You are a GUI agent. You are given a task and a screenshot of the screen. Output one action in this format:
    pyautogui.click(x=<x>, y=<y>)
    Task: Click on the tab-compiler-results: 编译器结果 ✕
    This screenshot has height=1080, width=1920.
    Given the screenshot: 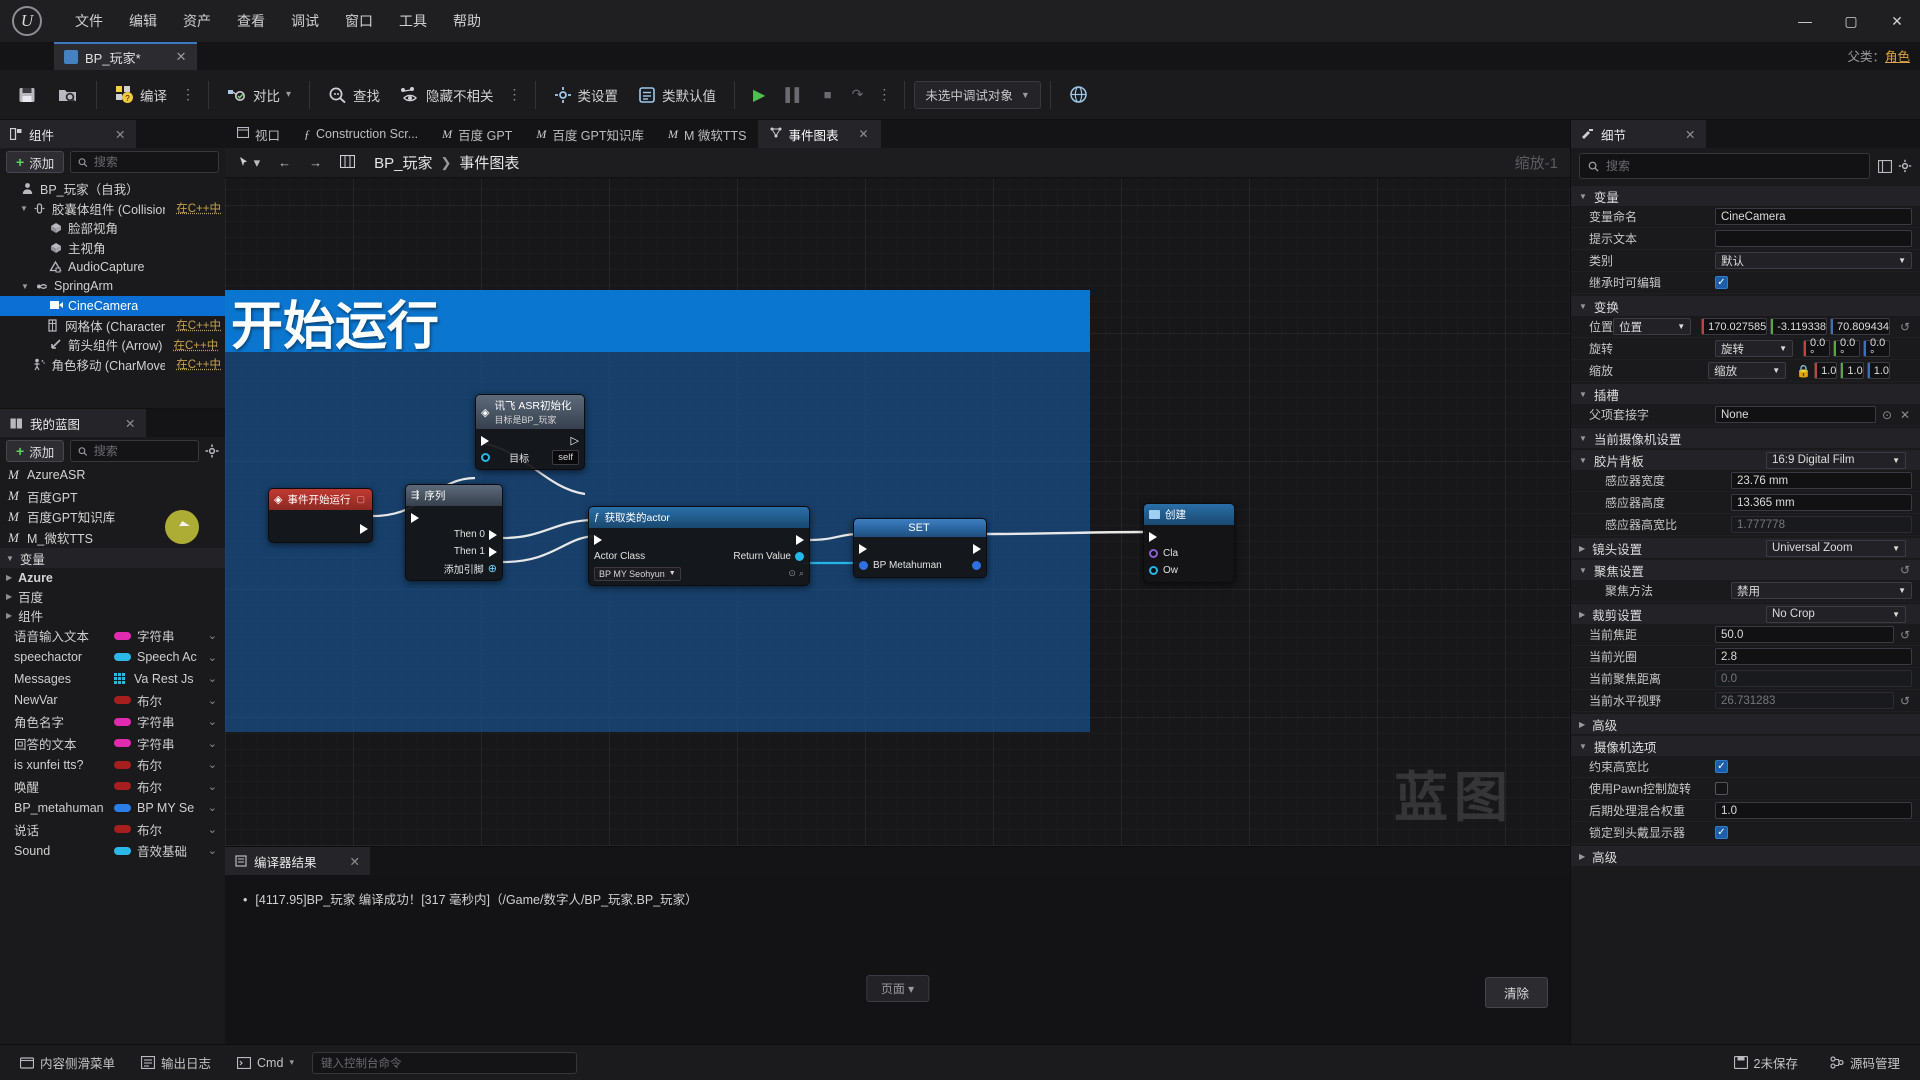 What is the action you would take?
    pyautogui.click(x=297, y=861)
    